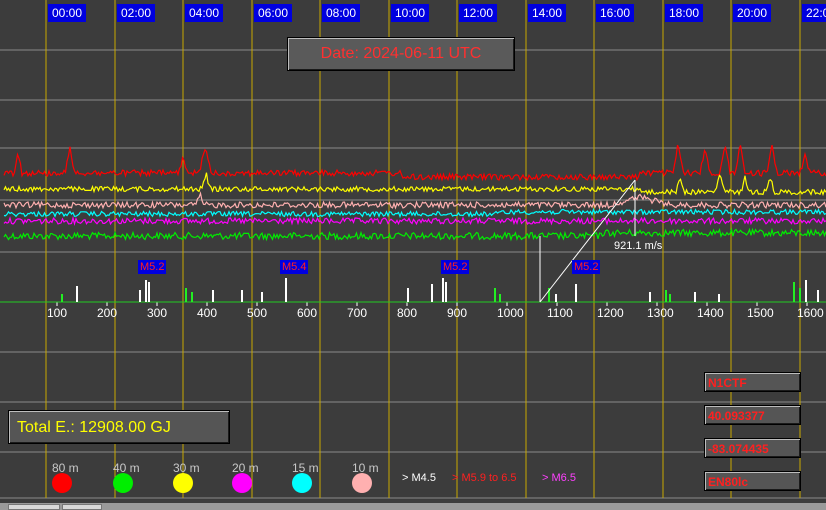  Describe the element at coordinates (414, 221) in the screenshot. I see `trace-20m` at that location.